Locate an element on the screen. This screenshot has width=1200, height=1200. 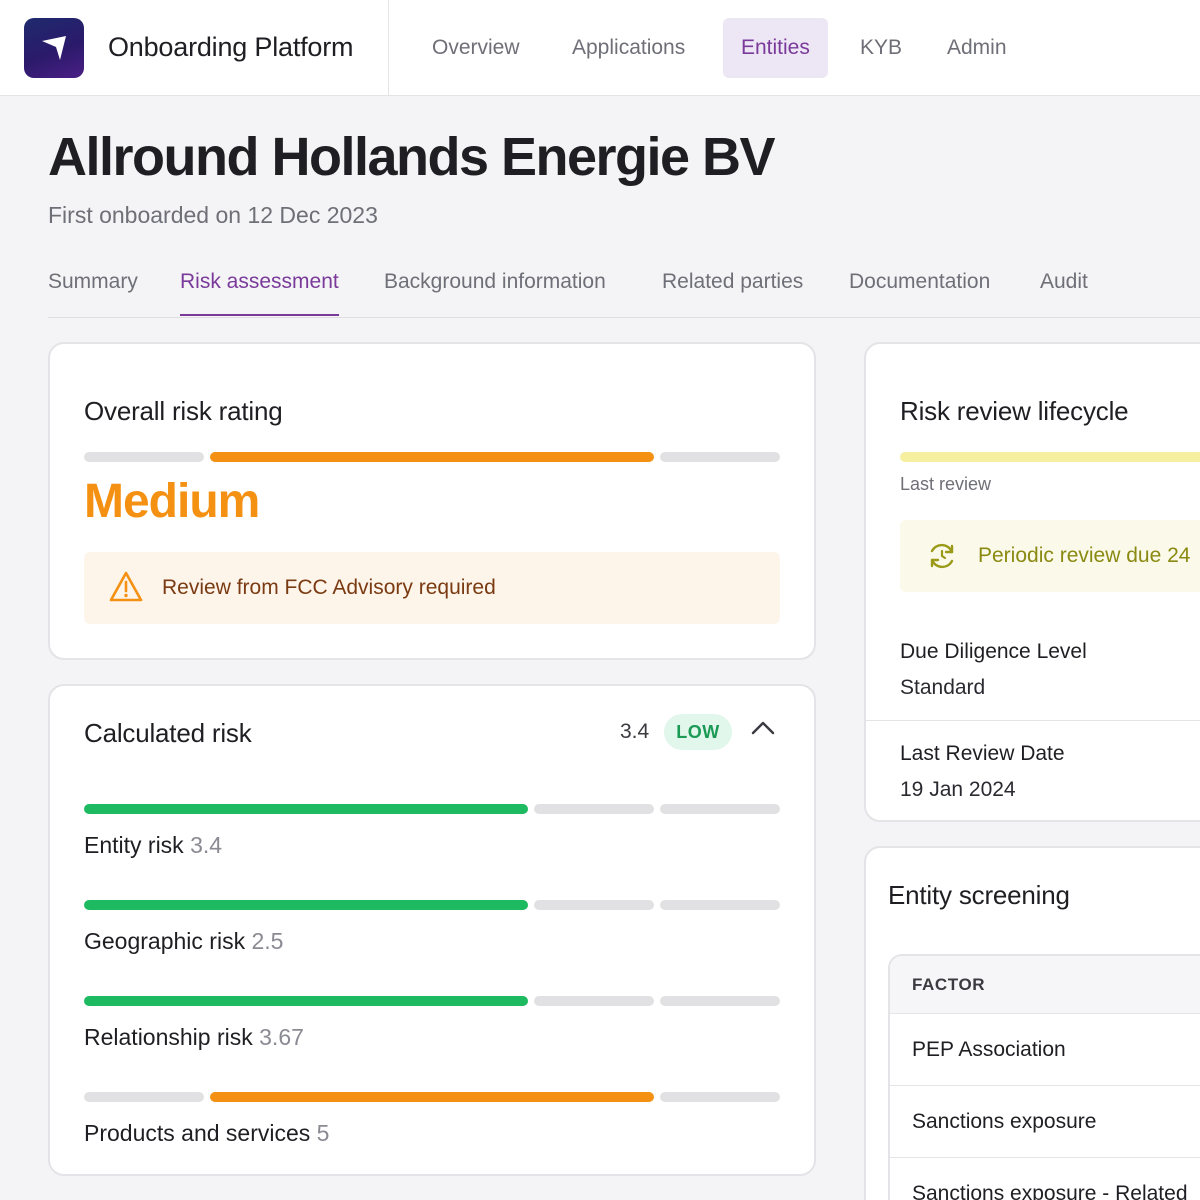
periodic-review-text: Periodic review due 24 is located at coordinates (1084, 555).